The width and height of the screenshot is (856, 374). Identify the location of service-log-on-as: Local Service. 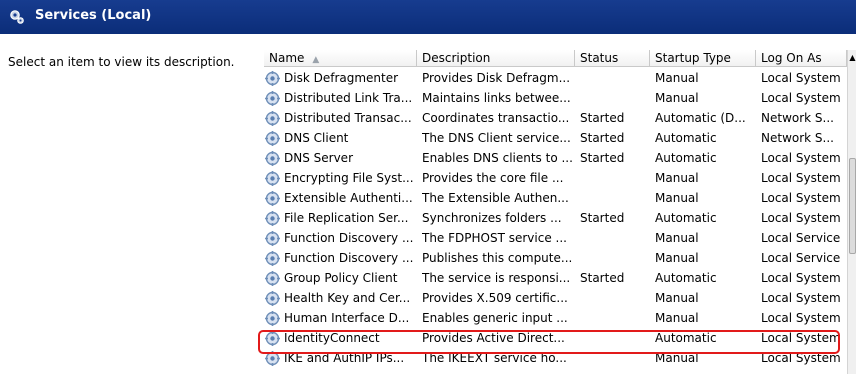
(801, 258).